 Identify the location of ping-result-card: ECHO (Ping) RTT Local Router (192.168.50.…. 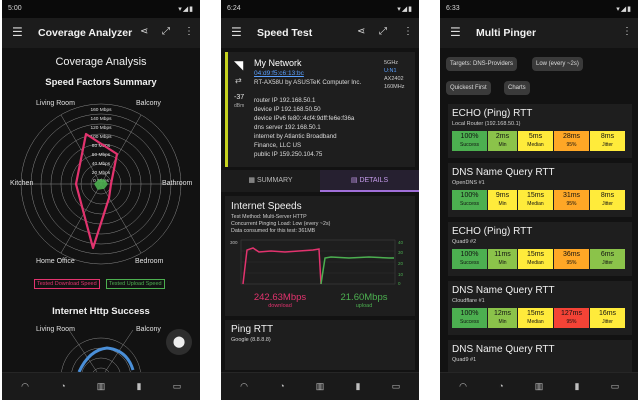
(540, 131).